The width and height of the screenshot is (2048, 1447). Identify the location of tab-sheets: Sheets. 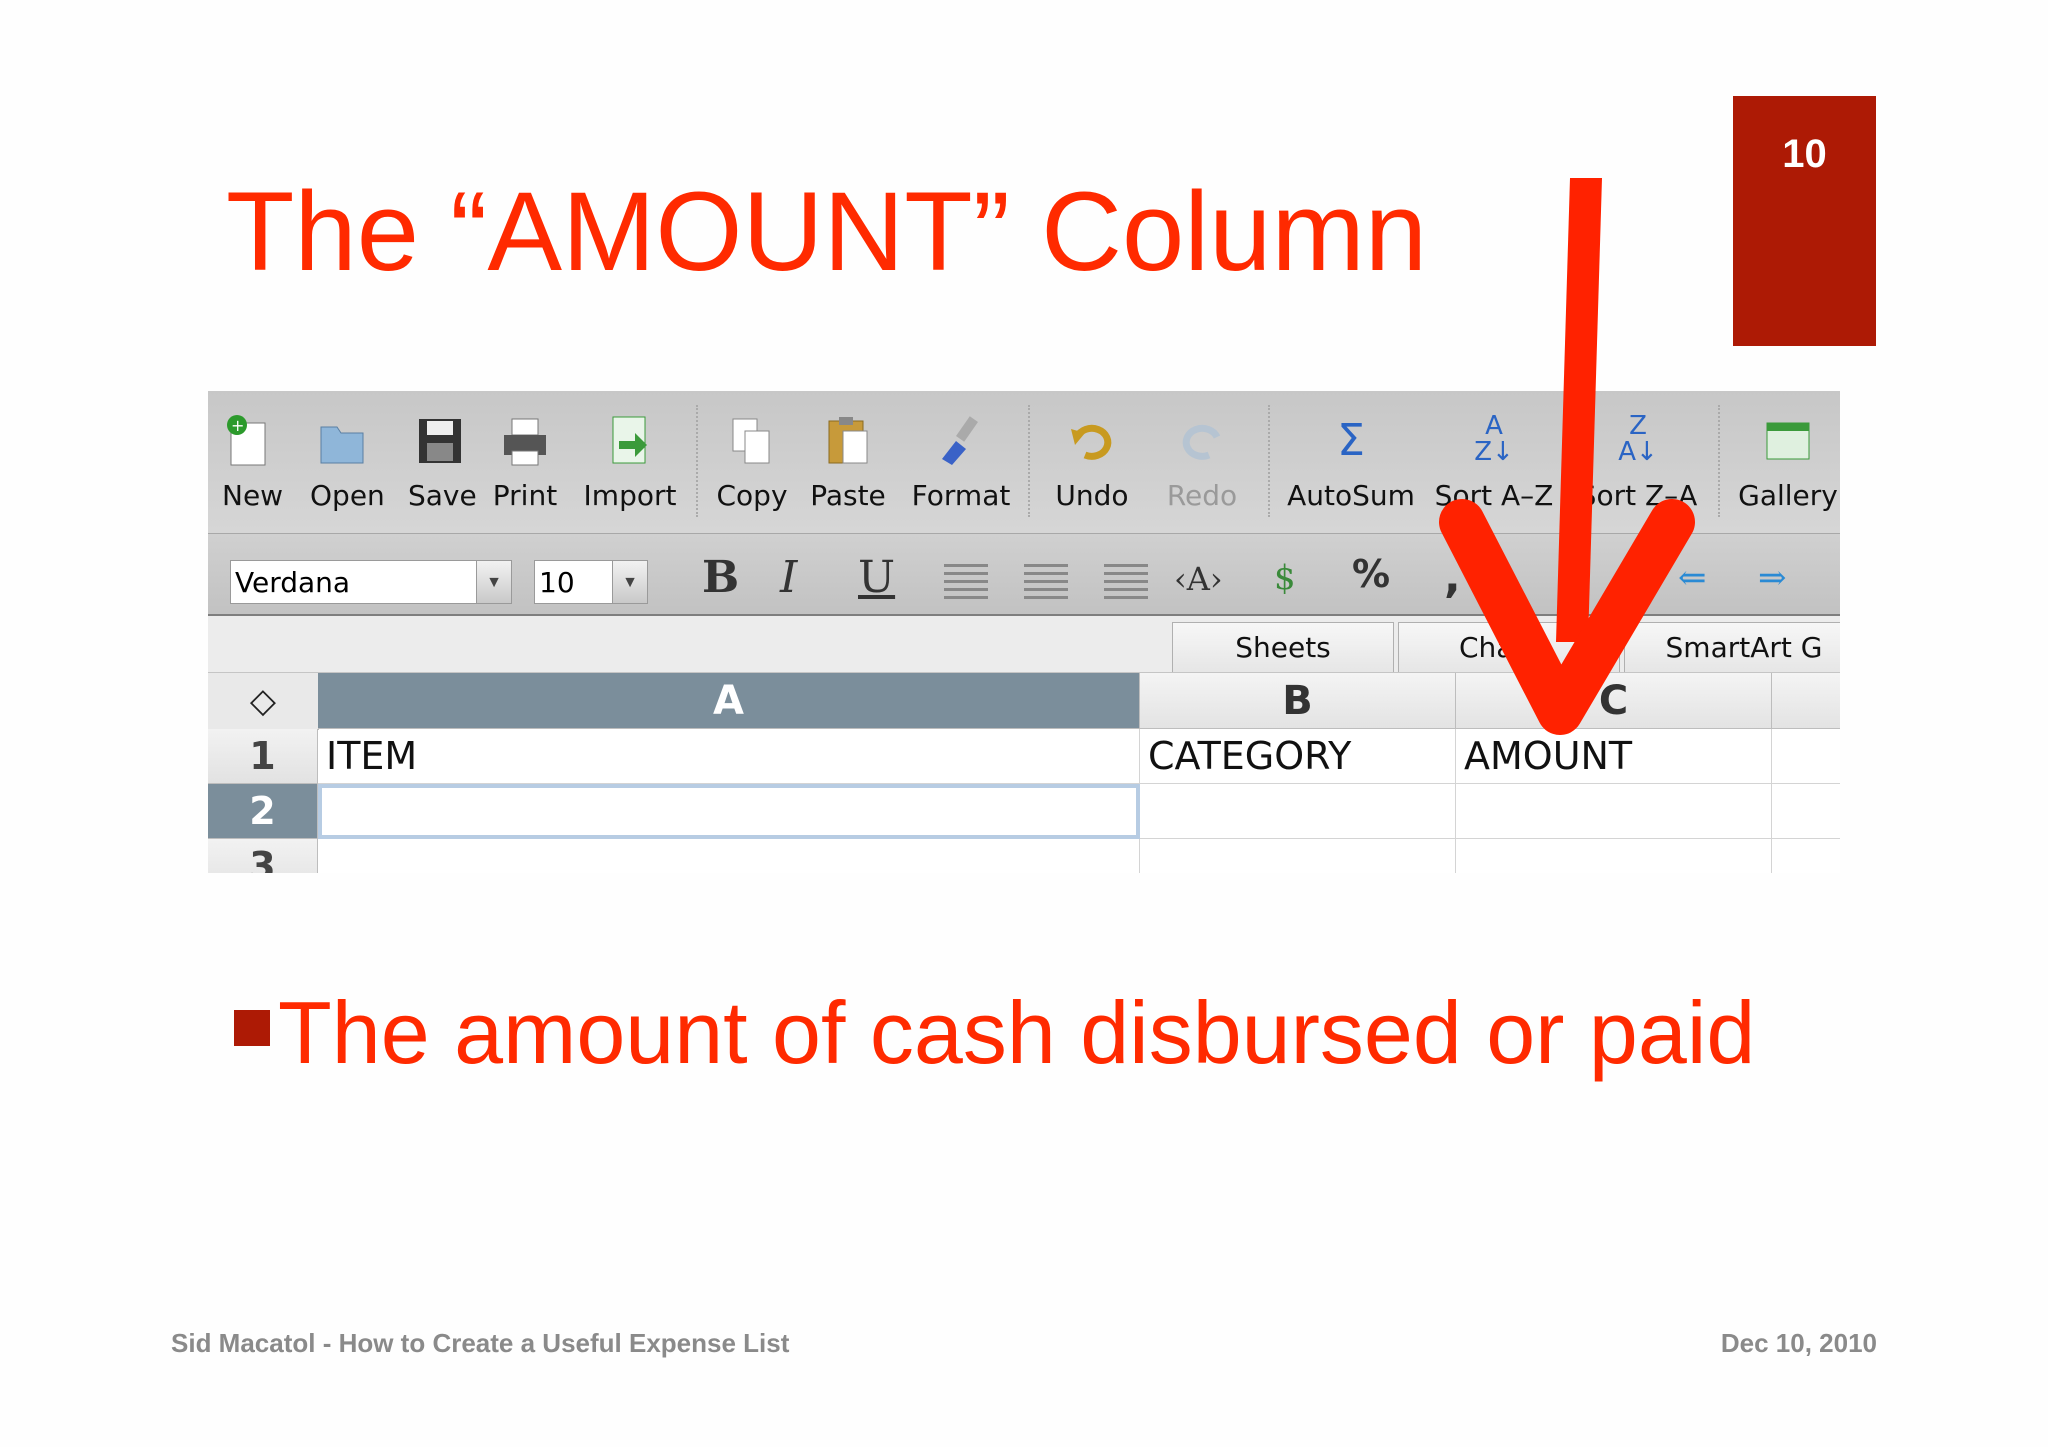
(1283, 647).